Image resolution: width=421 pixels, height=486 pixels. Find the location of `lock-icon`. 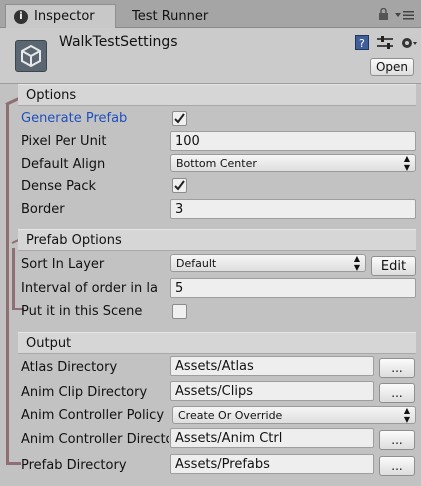

lock-icon is located at coordinates (383, 13).